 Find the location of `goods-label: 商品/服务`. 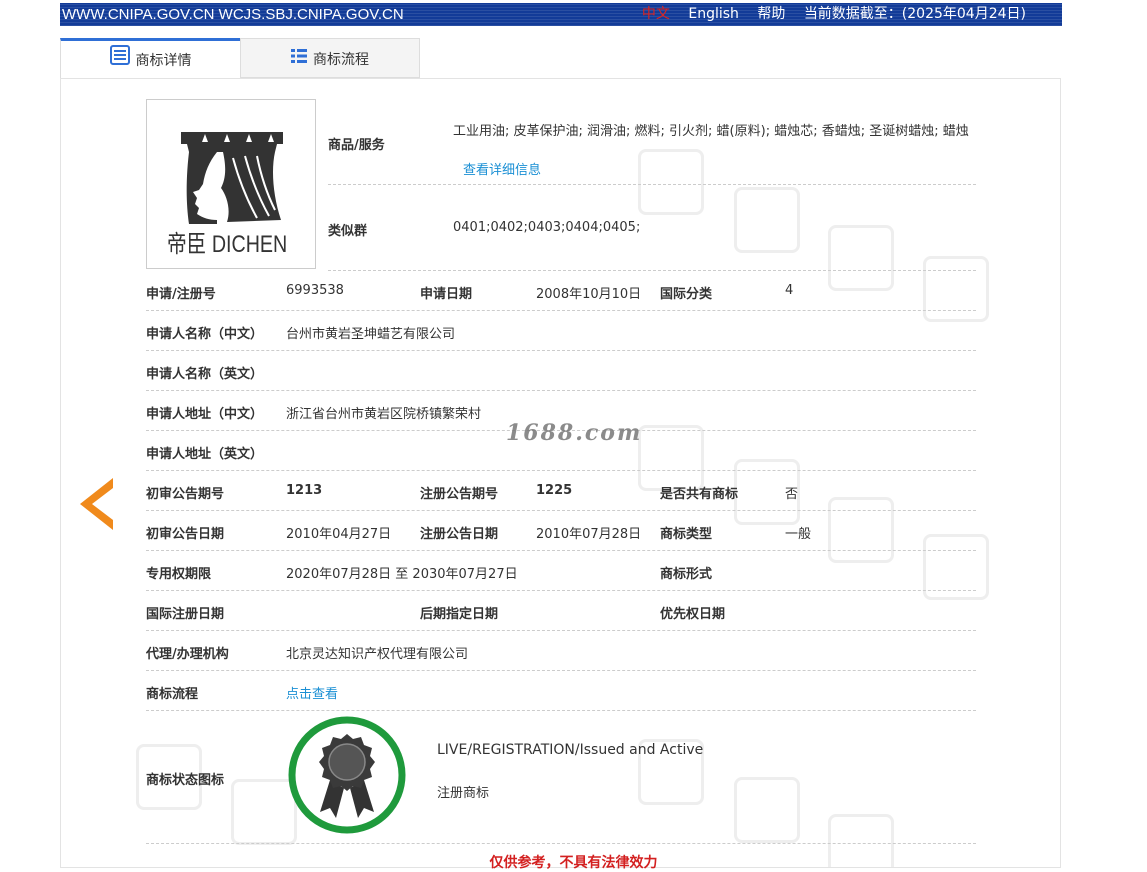

goods-label: 商品/服务 is located at coordinates (356, 145).